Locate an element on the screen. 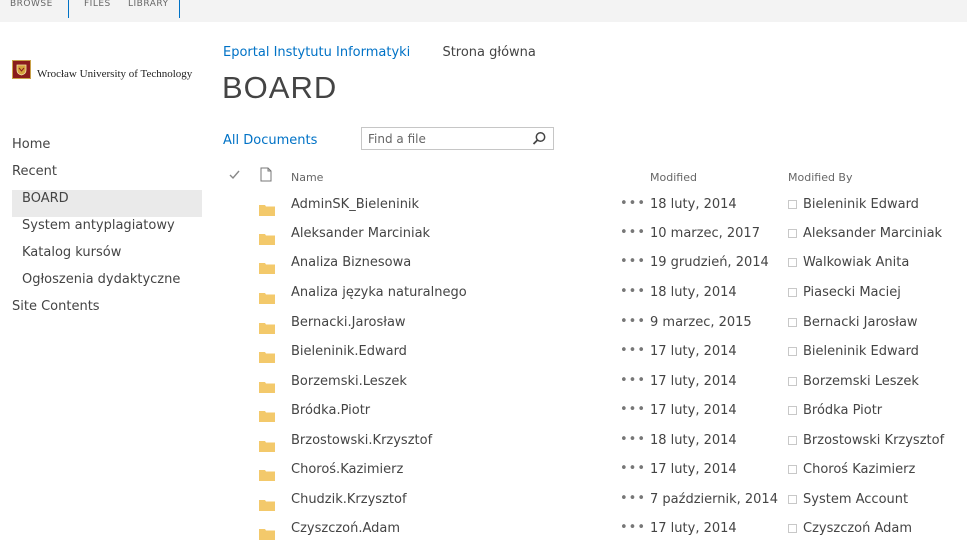 The height and width of the screenshot is (546, 967). item-modified-by: Walkowiak Anita is located at coordinates (848, 262).